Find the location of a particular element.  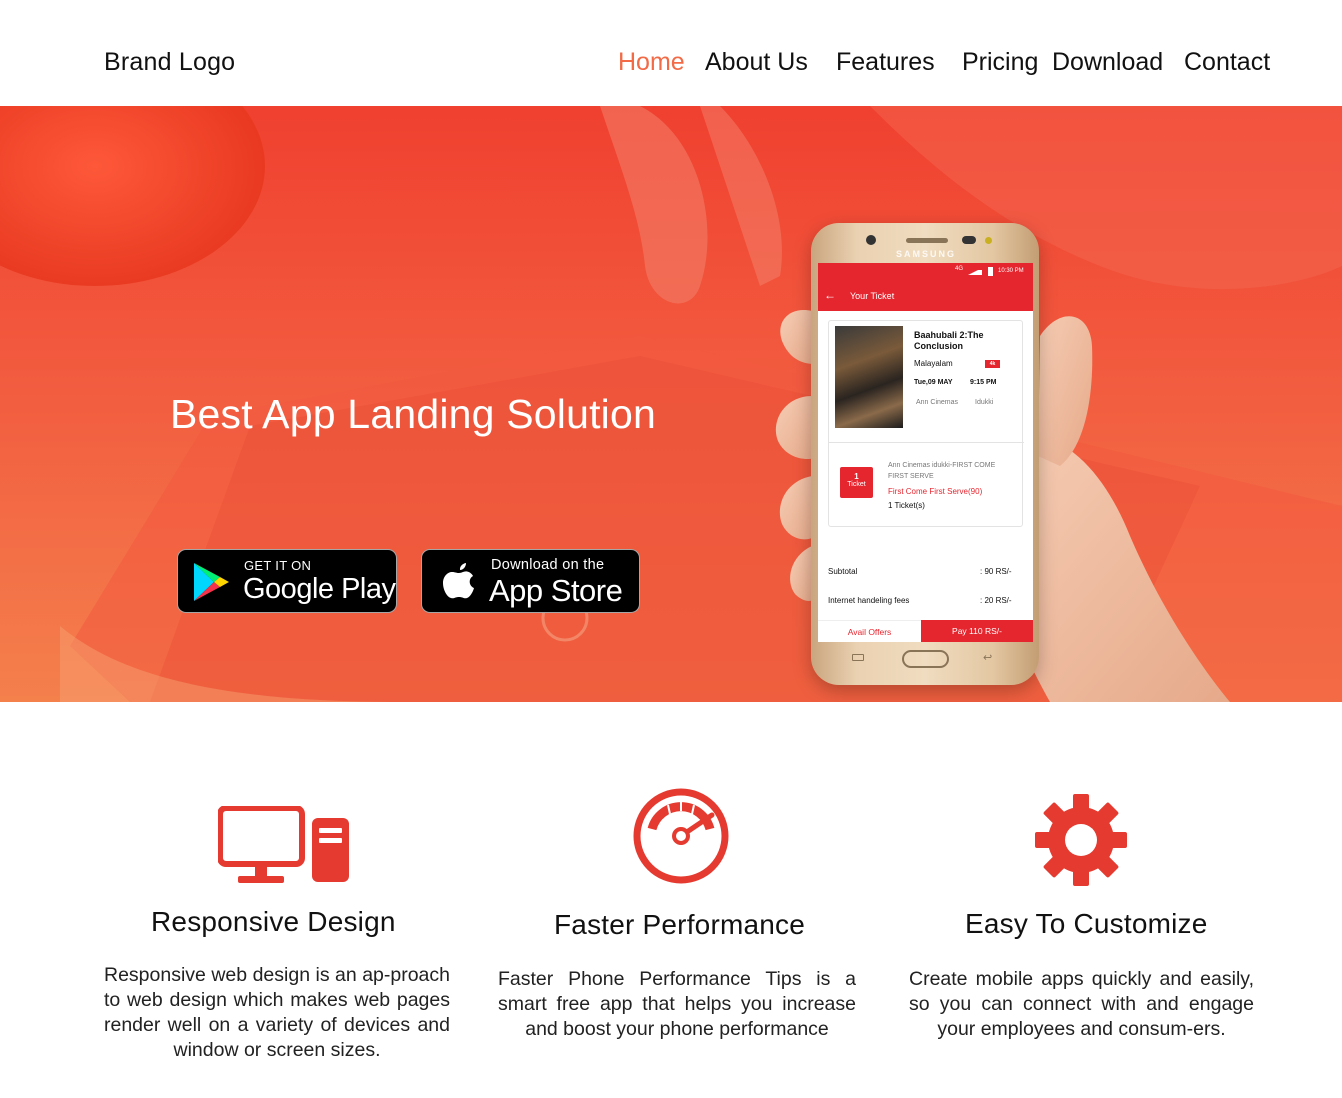

back-key-icon: ↩ is located at coordinates (988, 658).